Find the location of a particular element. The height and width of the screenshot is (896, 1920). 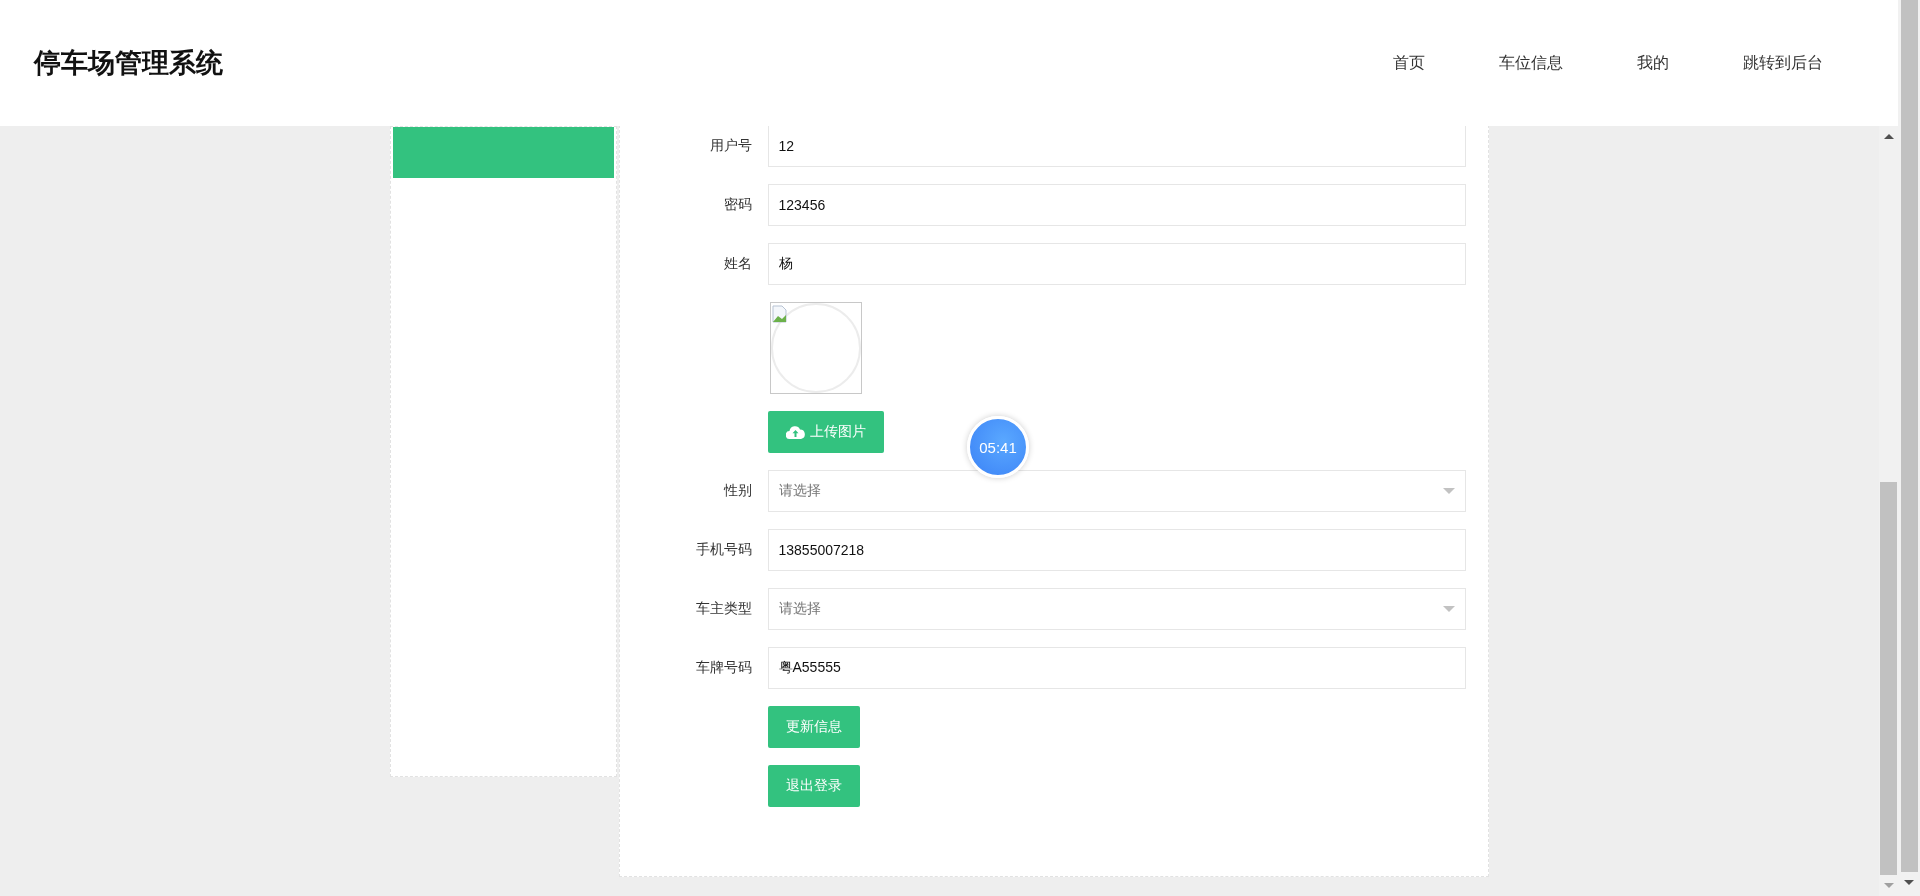

input-field: 13855007218 is located at coordinates (1116, 550).